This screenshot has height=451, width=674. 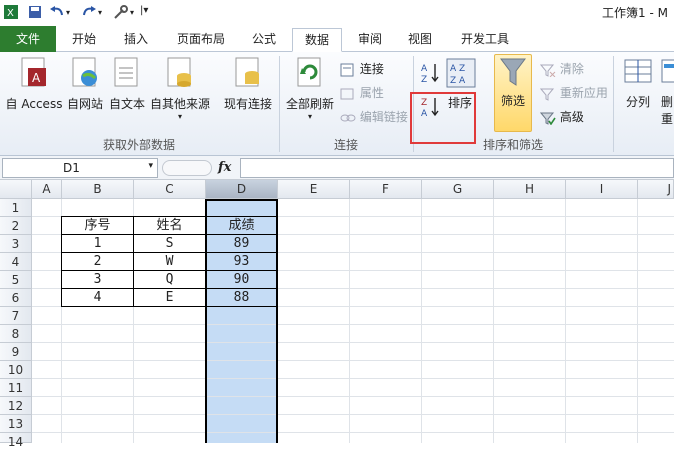 I want to click on row-header-3: 3, so click(x=16, y=244).